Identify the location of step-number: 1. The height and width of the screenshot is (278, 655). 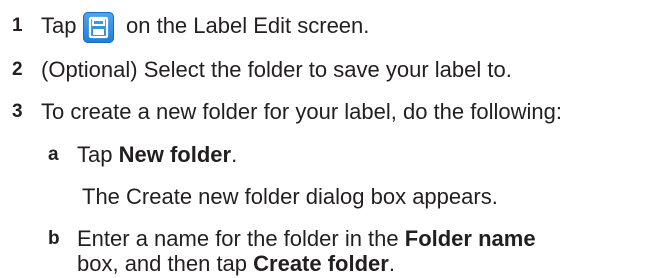
(17, 25).